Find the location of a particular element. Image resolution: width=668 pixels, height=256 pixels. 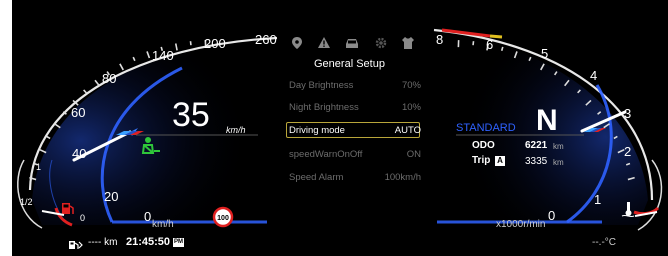

menu-item-speed-alarm: Speed Alarm 100km/h is located at coordinates (355, 177).